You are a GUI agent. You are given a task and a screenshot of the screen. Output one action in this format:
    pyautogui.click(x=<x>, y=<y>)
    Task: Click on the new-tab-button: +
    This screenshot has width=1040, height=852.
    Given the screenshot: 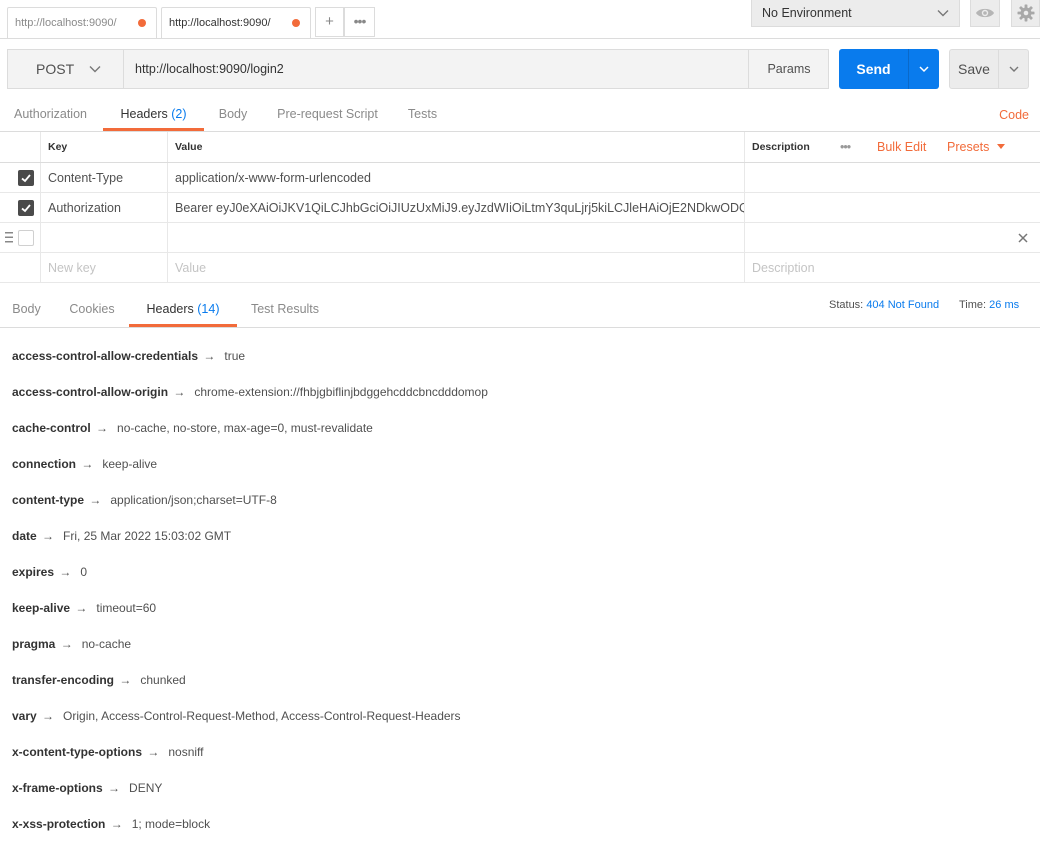 What is the action you would take?
    pyautogui.click(x=329, y=22)
    